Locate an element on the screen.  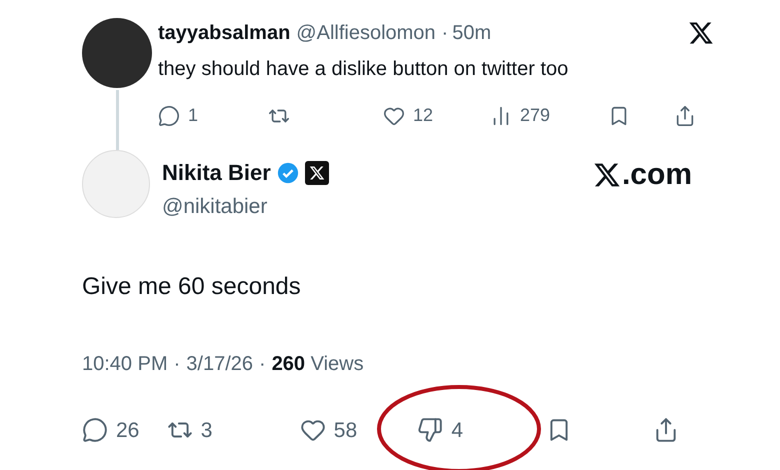
reply-button: 26 is located at coordinates (111, 430).